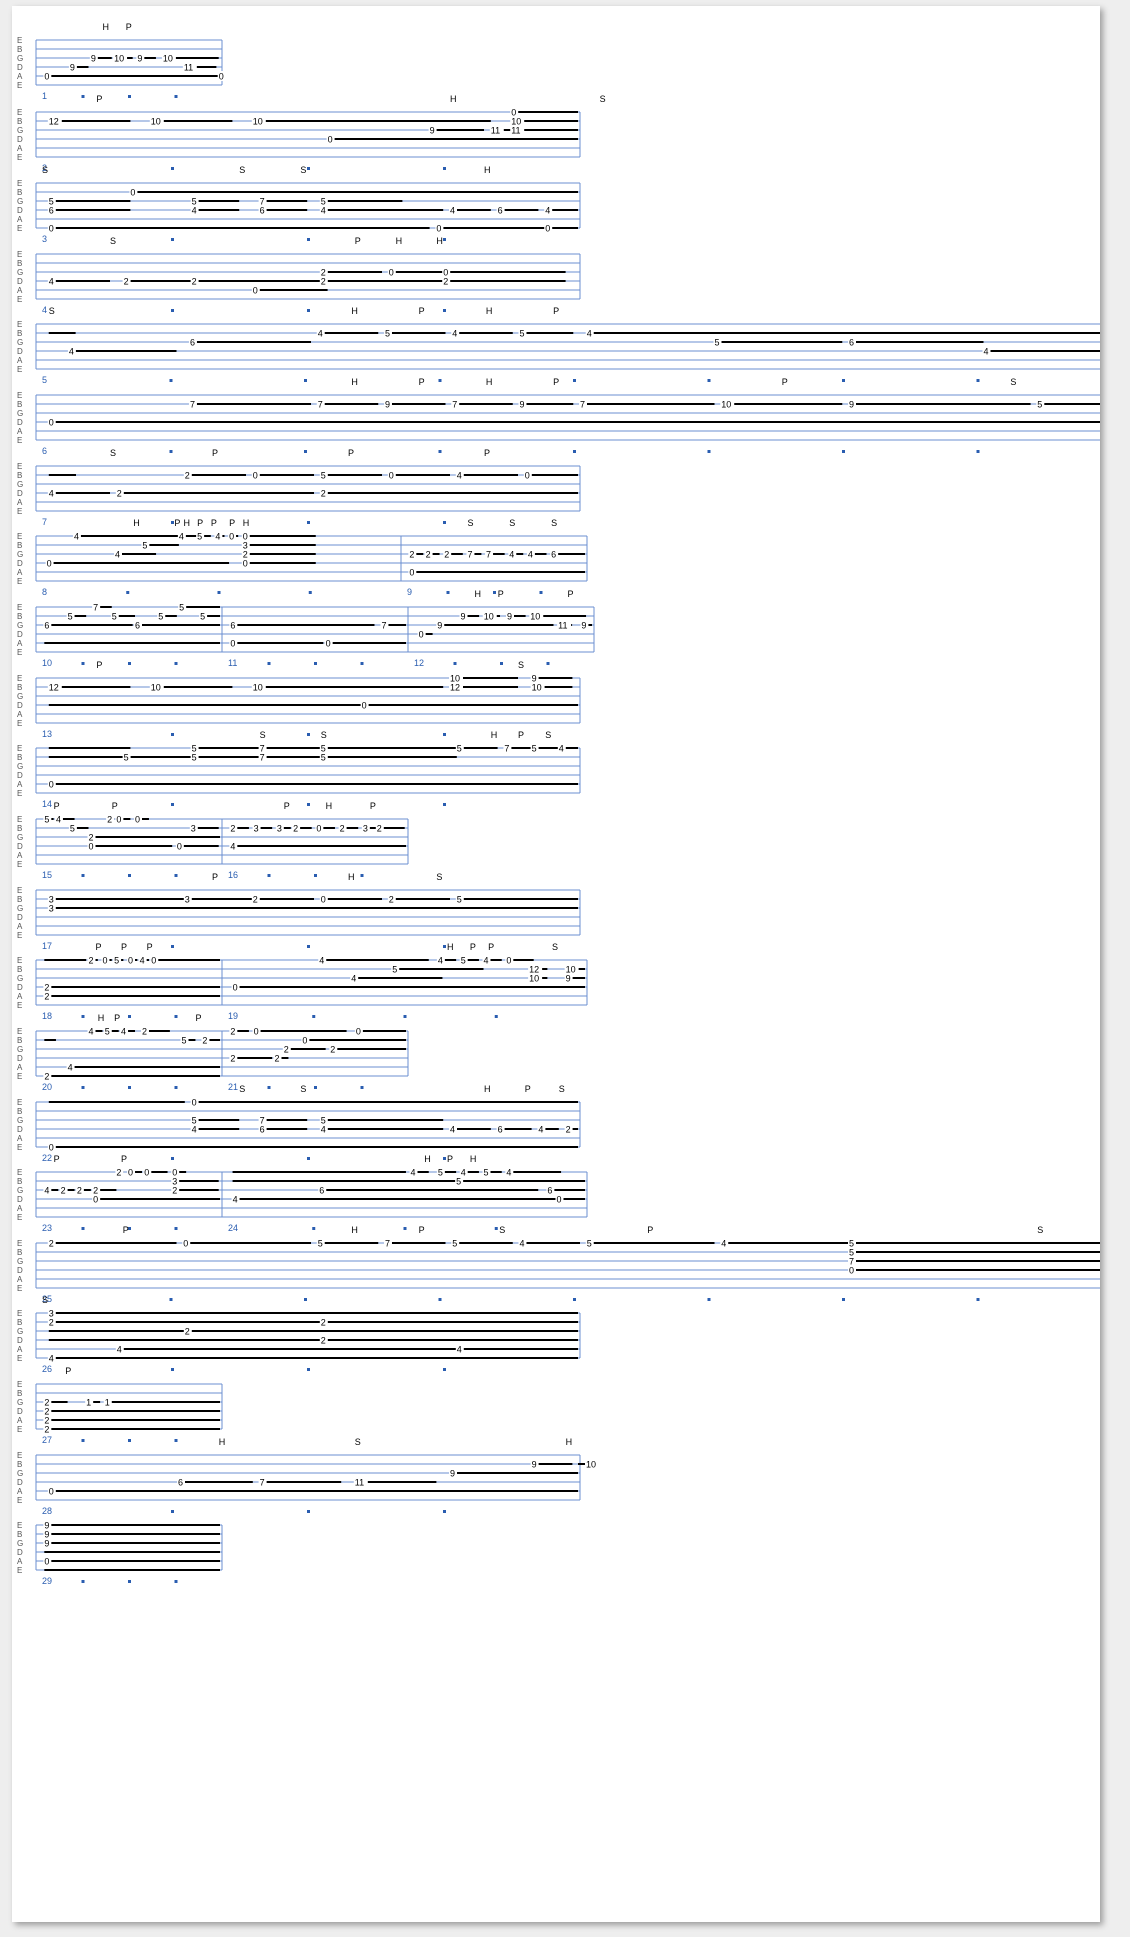 The height and width of the screenshot is (1937, 1130). Describe the element at coordinates (419, 663) in the screenshot. I see `measure-number: 12` at that location.